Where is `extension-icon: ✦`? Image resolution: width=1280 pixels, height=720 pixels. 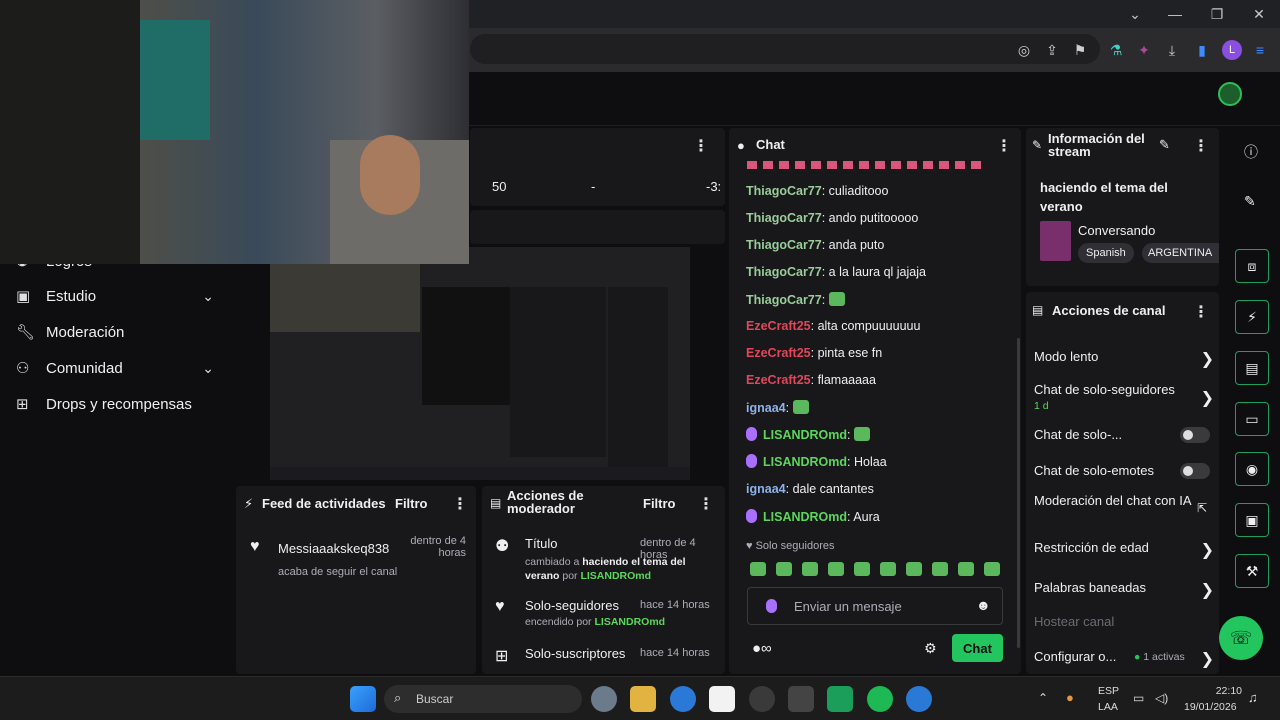
extension-icon: ✦ is located at coordinates (1144, 50).